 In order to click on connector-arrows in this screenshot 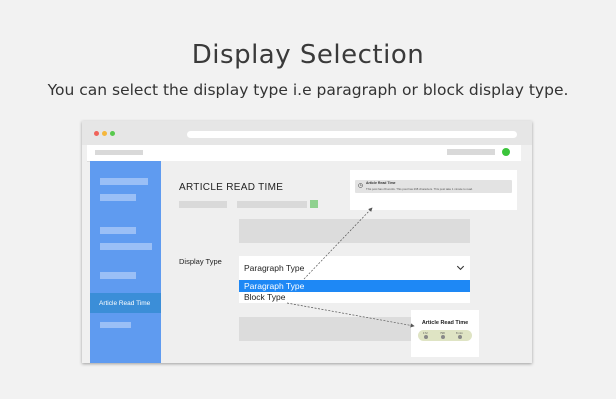, I will do `click(350, 267)`.